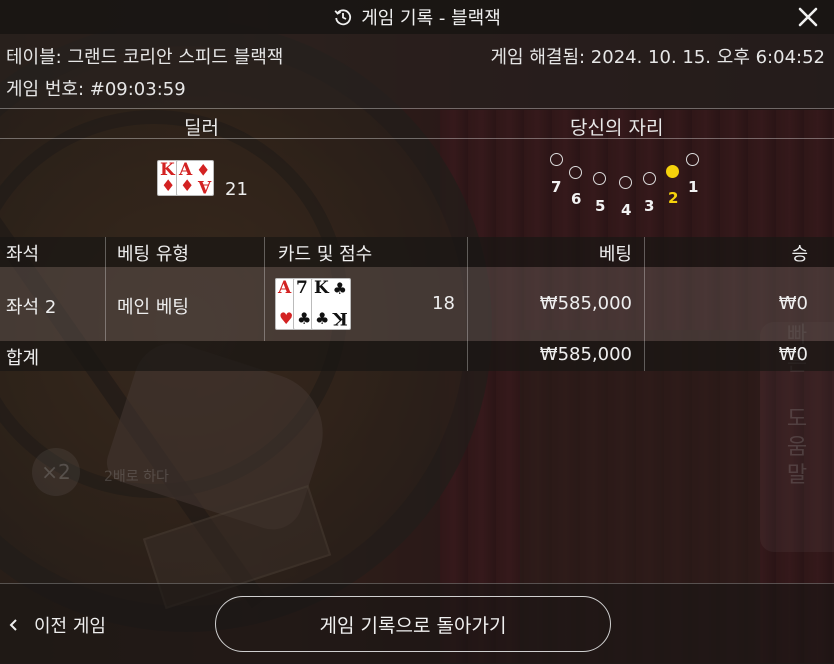 The image size is (834, 664). Describe the element at coordinates (673, 198) in the screenshot. I see `seat-number-active: 2` at that location.